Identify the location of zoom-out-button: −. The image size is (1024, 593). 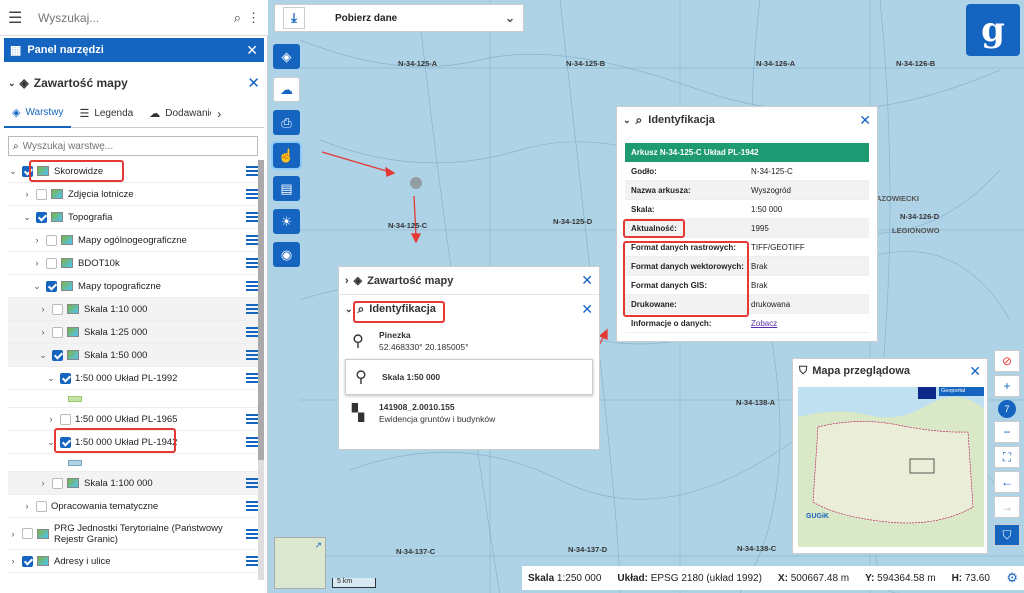
(1007, 432).